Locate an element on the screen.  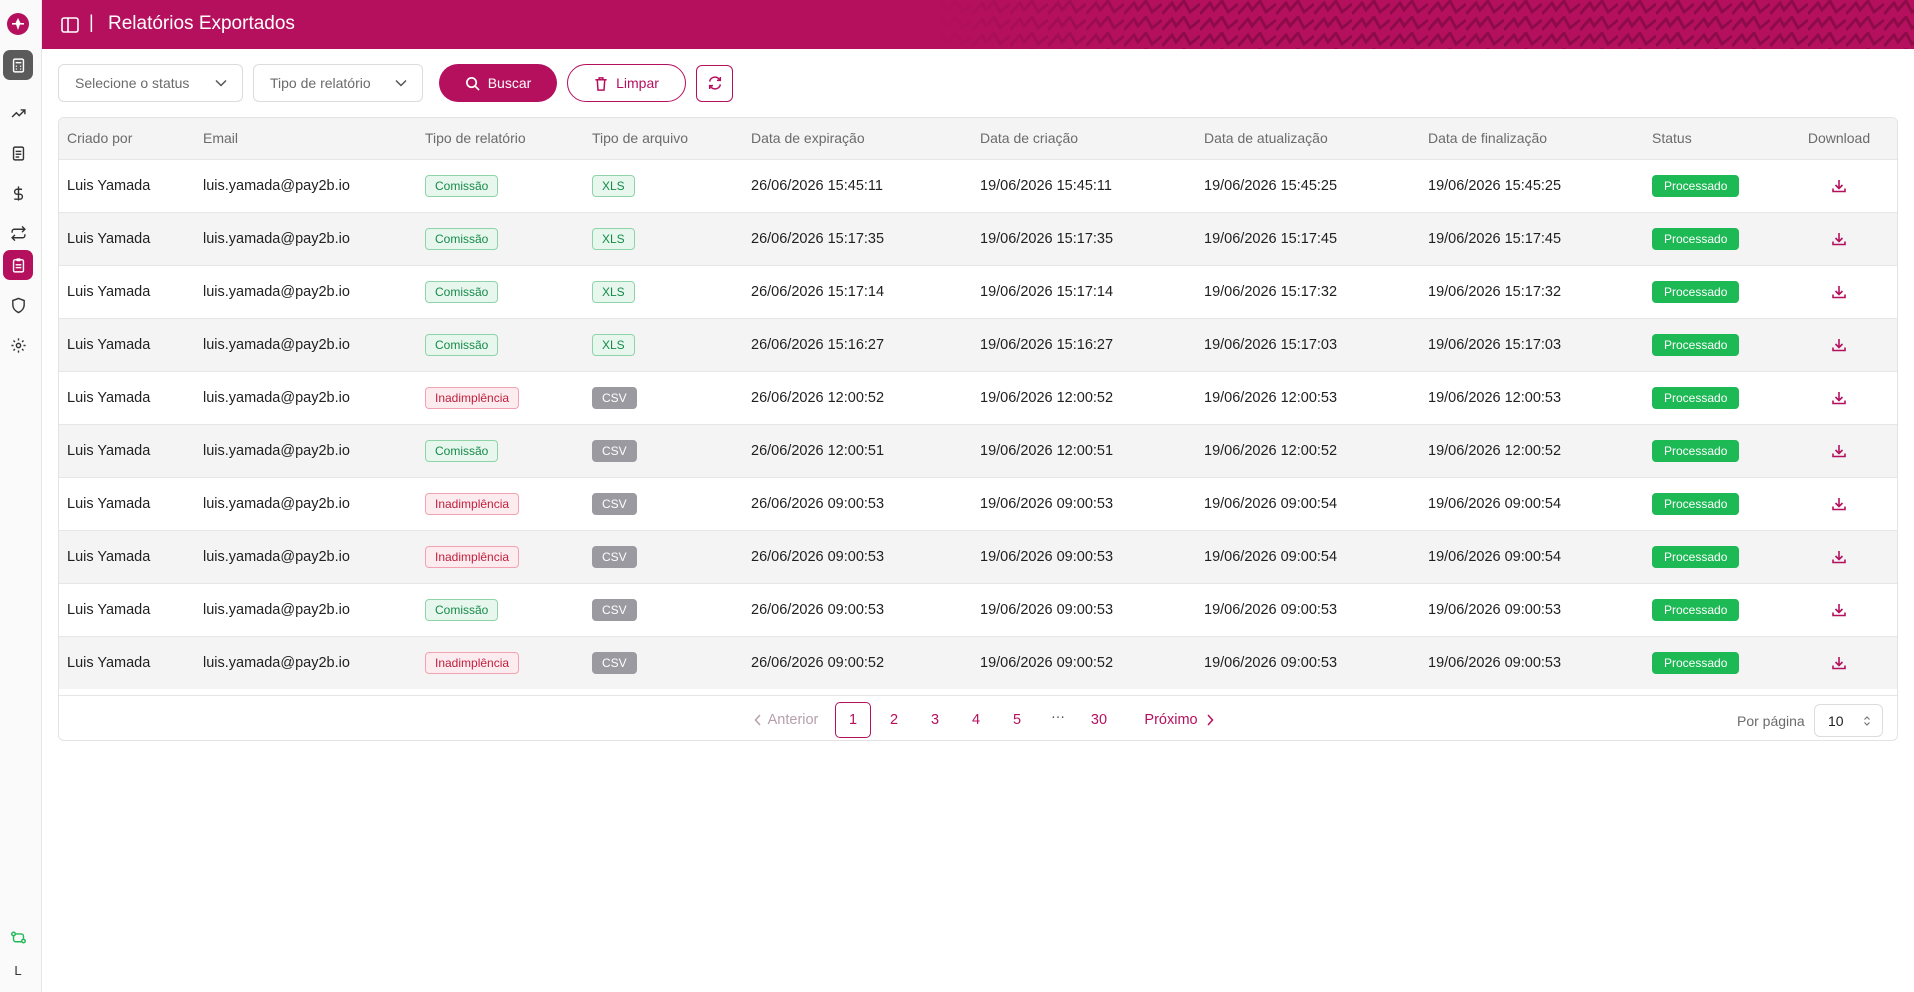
sidebar-item-calculator is located at coordinates (18, 65).